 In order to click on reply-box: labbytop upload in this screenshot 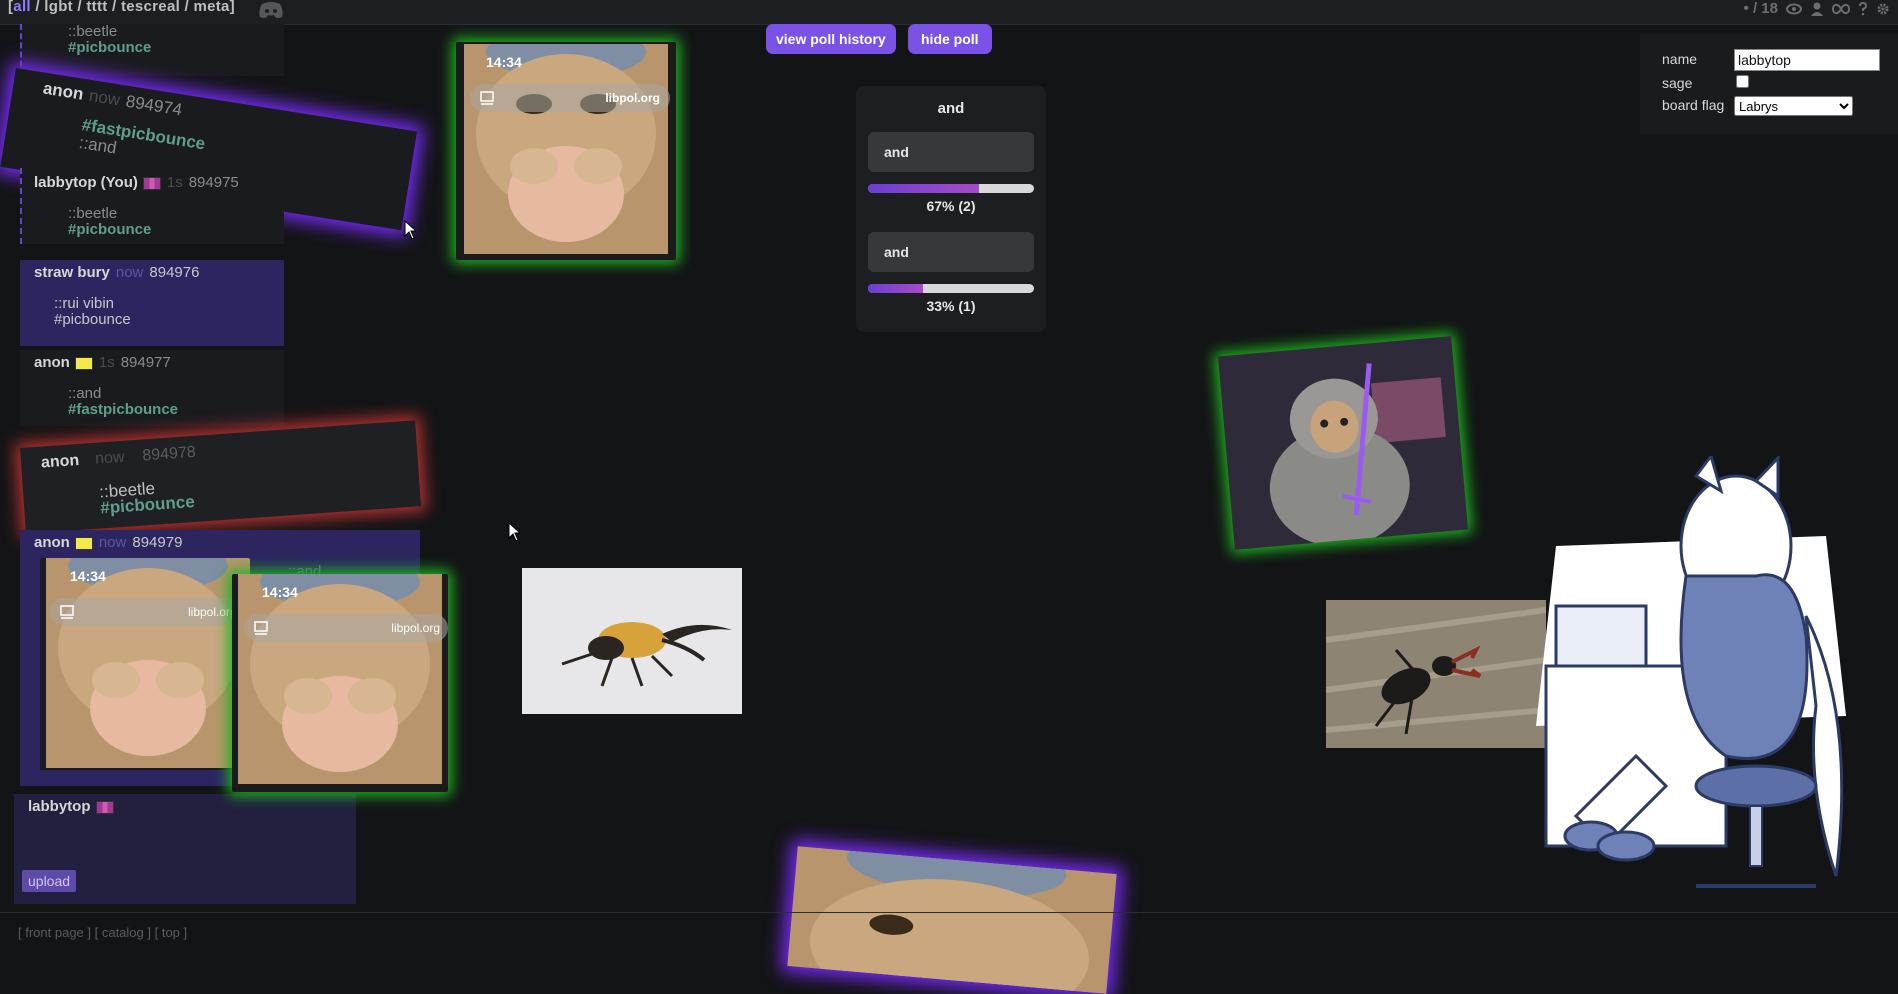, I will do `click(185, 849)`.